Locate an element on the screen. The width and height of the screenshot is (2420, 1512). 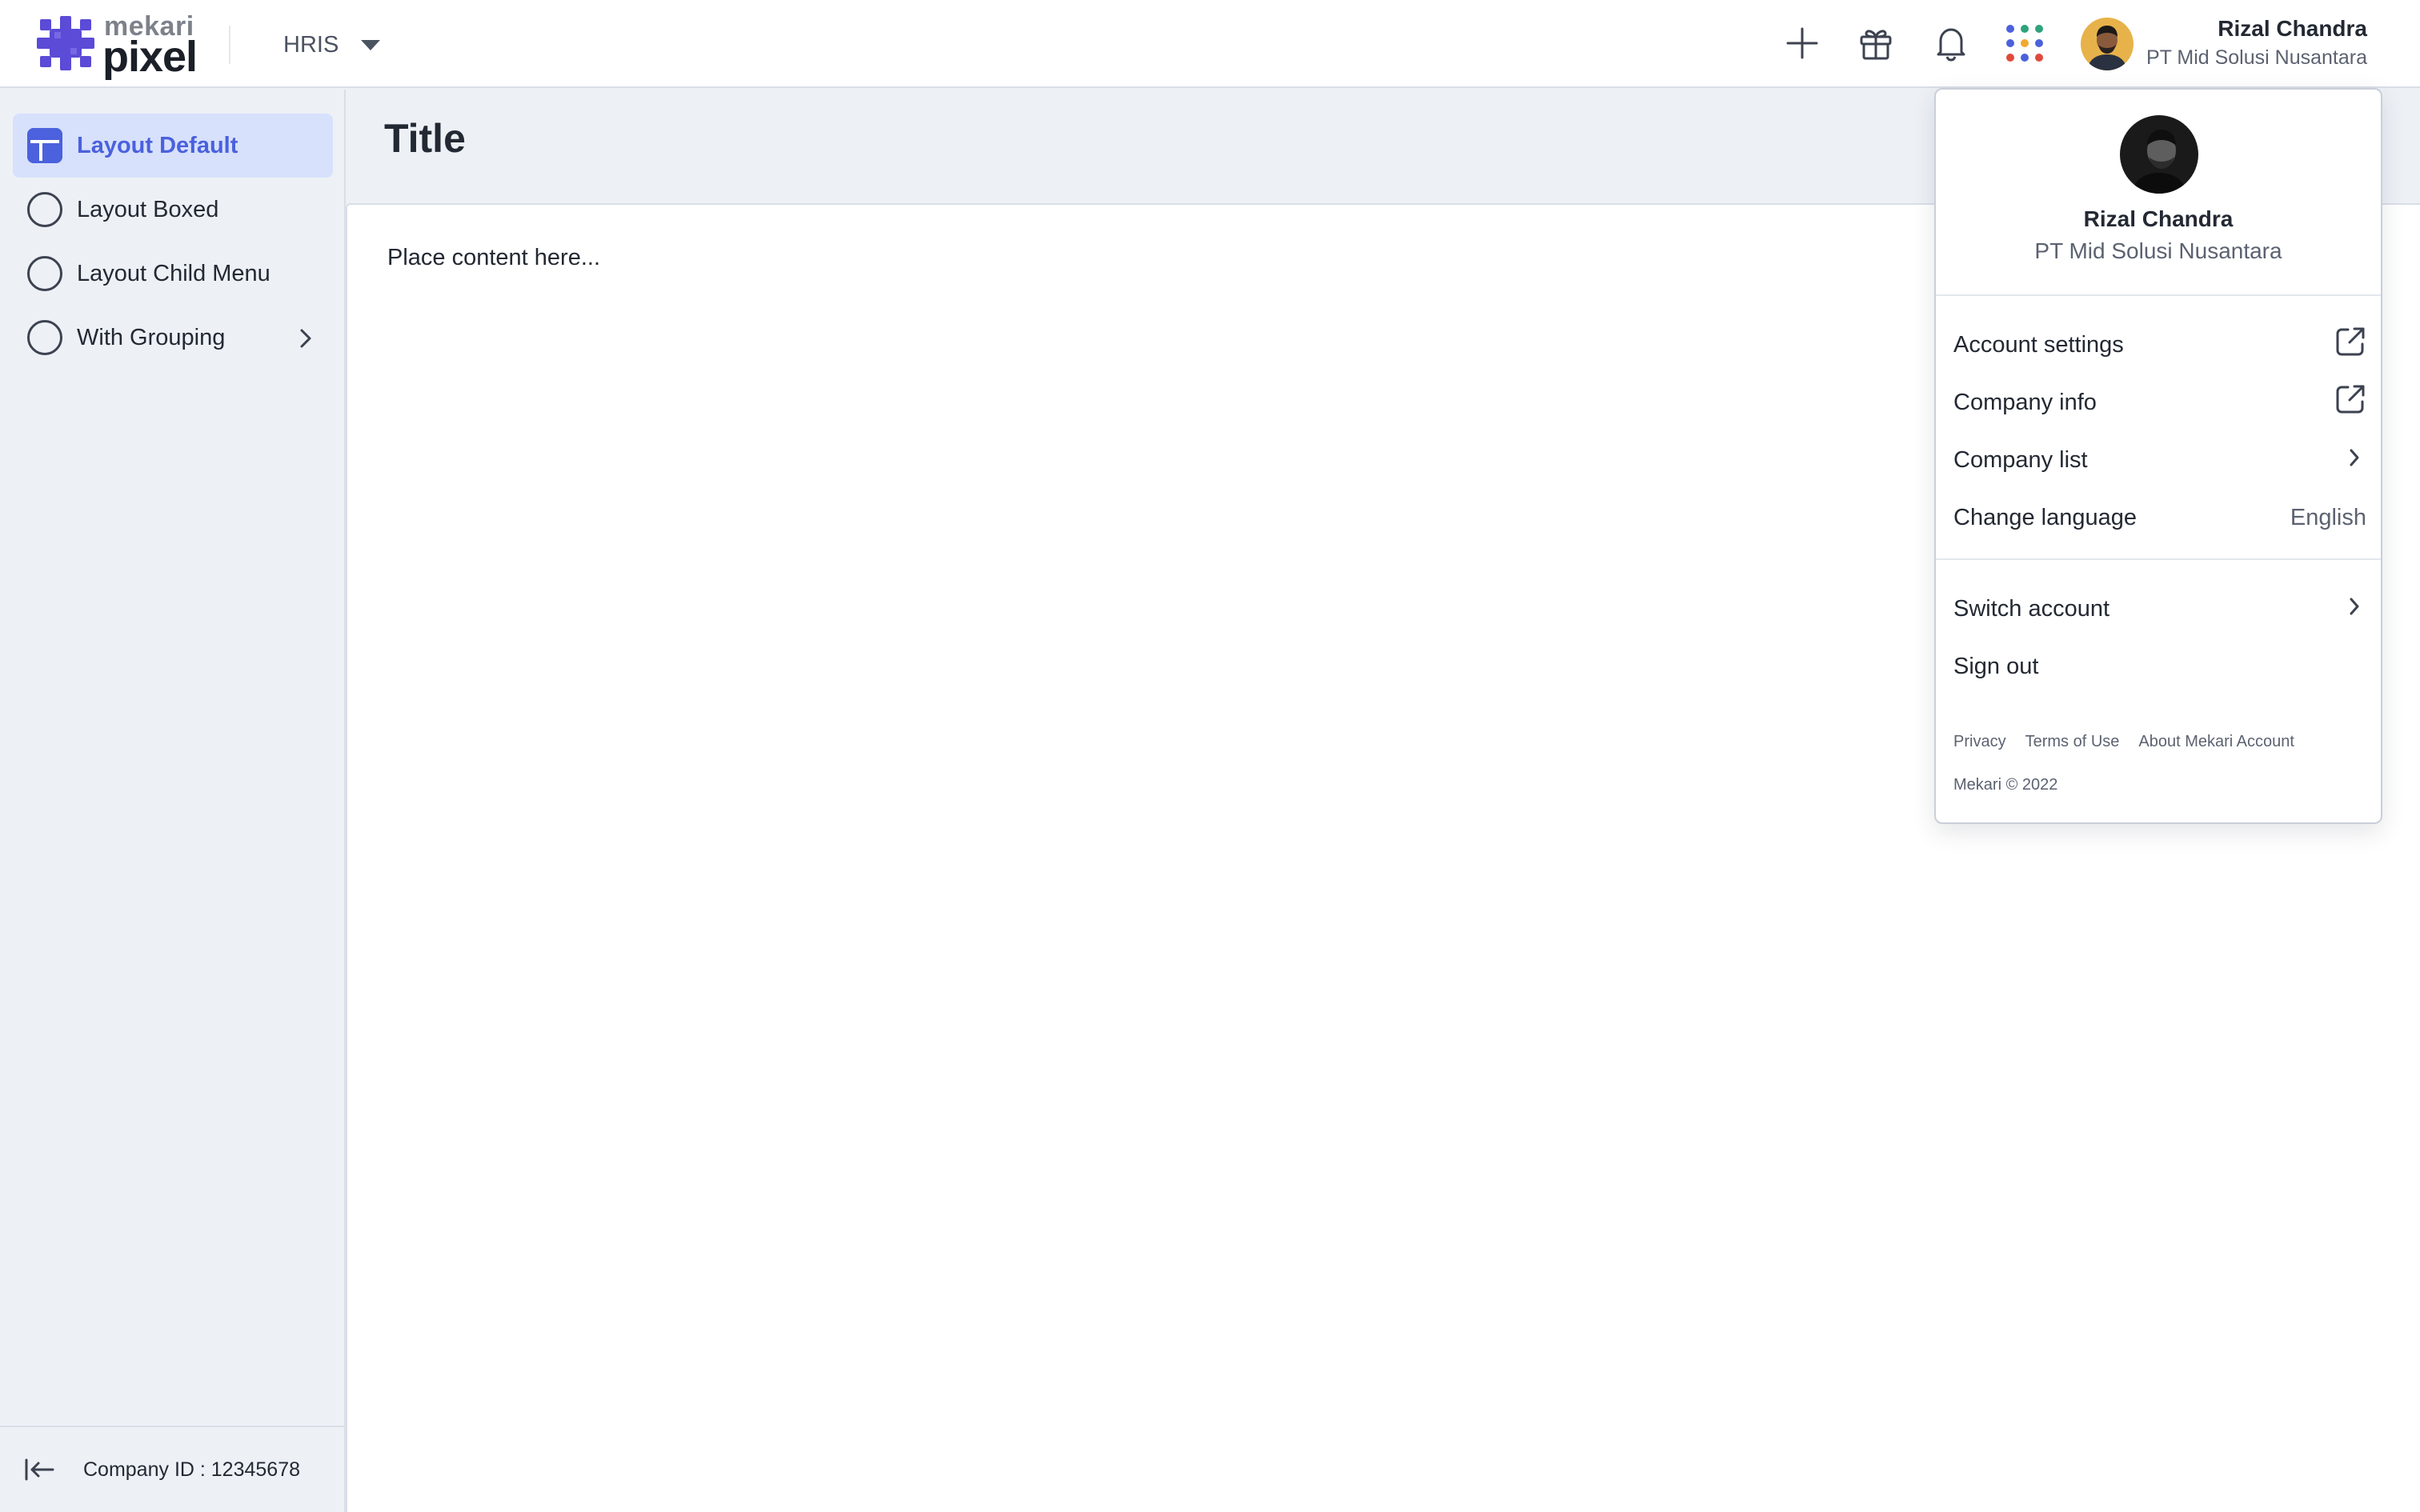
terms-link: Terms of Use is located at coordinates (2072, 742).